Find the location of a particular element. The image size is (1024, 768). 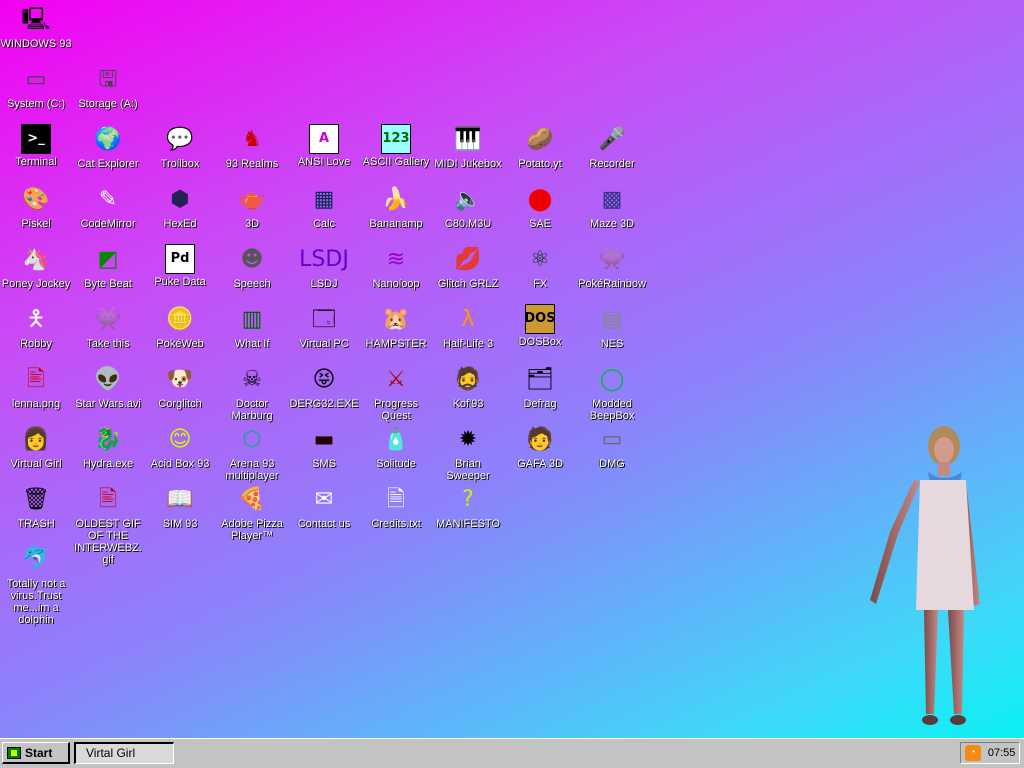

gafa-3d-icon: 🧑 is located at coordinates (540, 439).